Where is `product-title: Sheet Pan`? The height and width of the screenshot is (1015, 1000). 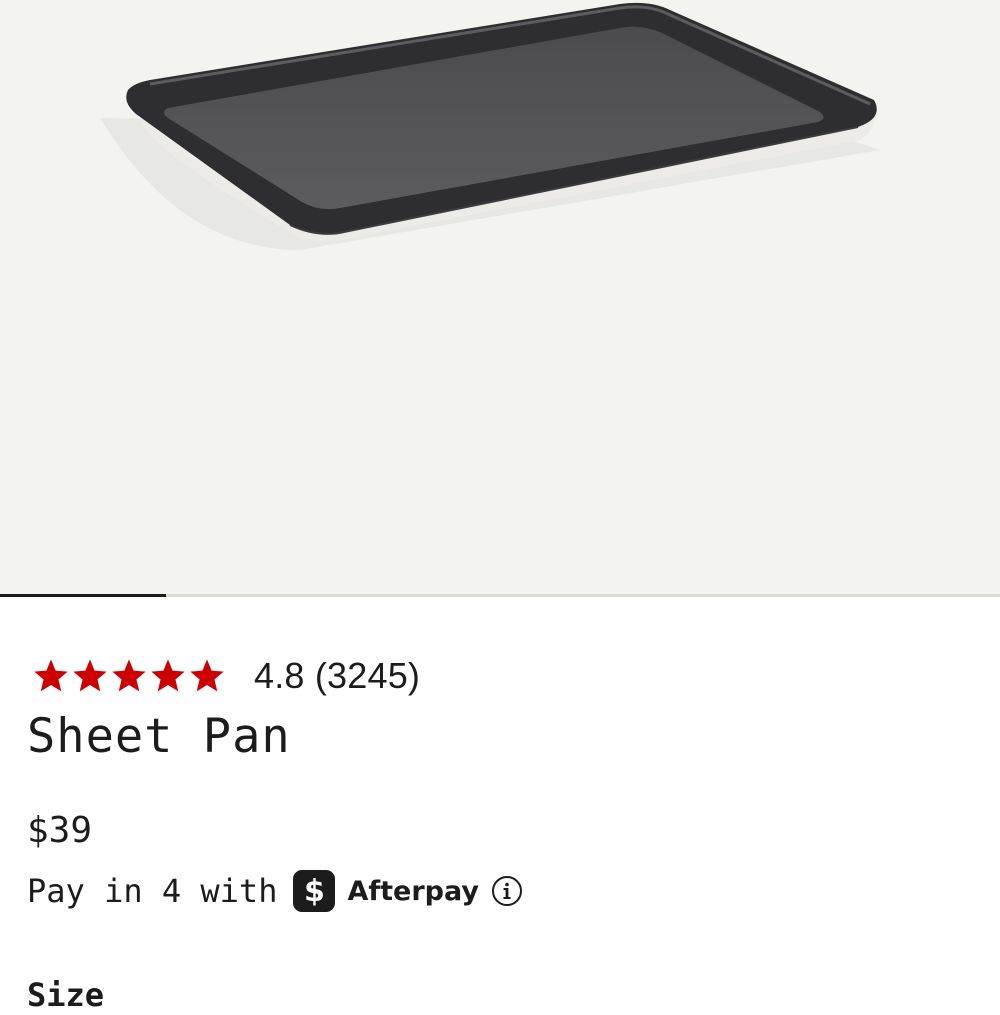
product-title: Sheet Pan is located at coordinates (159, 736).